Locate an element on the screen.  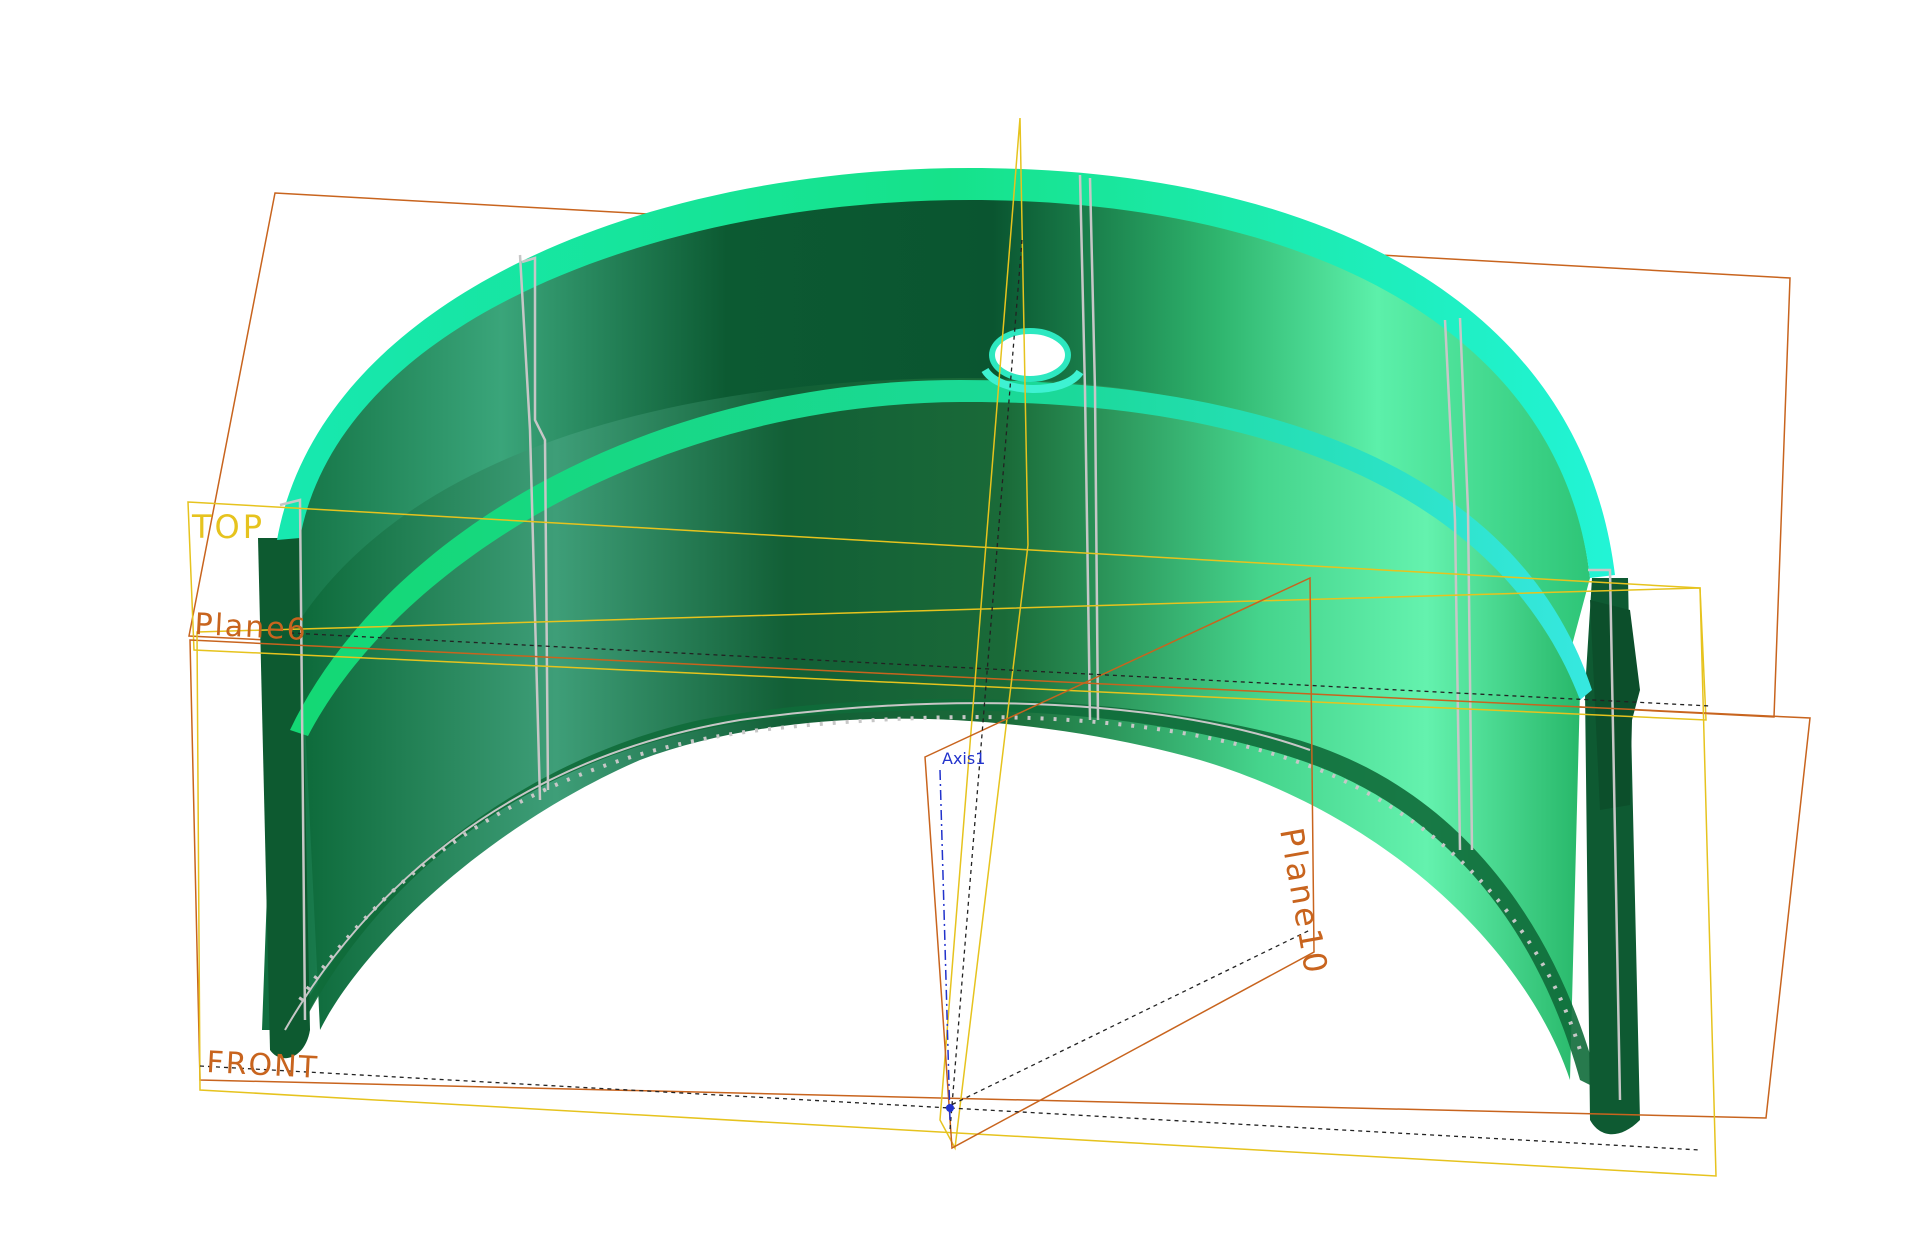
axis1-label: Axis1 is located at coordinates (963, 758).